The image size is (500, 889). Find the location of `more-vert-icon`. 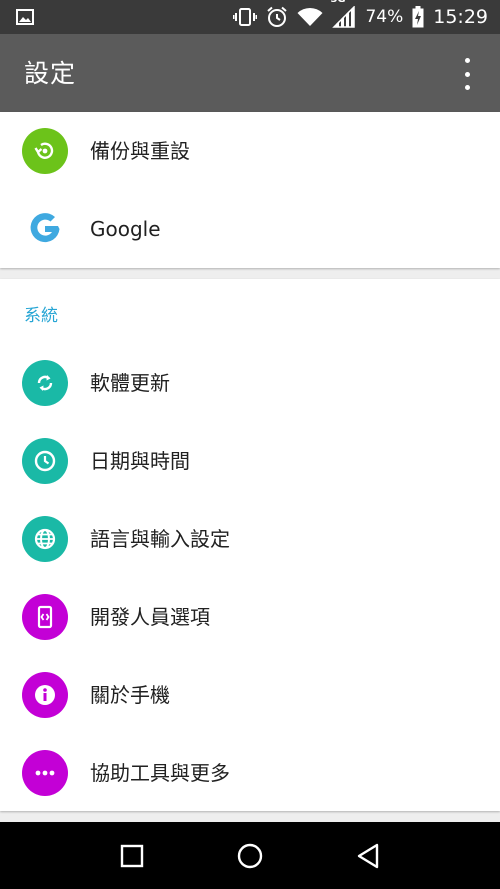

more-vert-icon is located at coordinates (467, 60).